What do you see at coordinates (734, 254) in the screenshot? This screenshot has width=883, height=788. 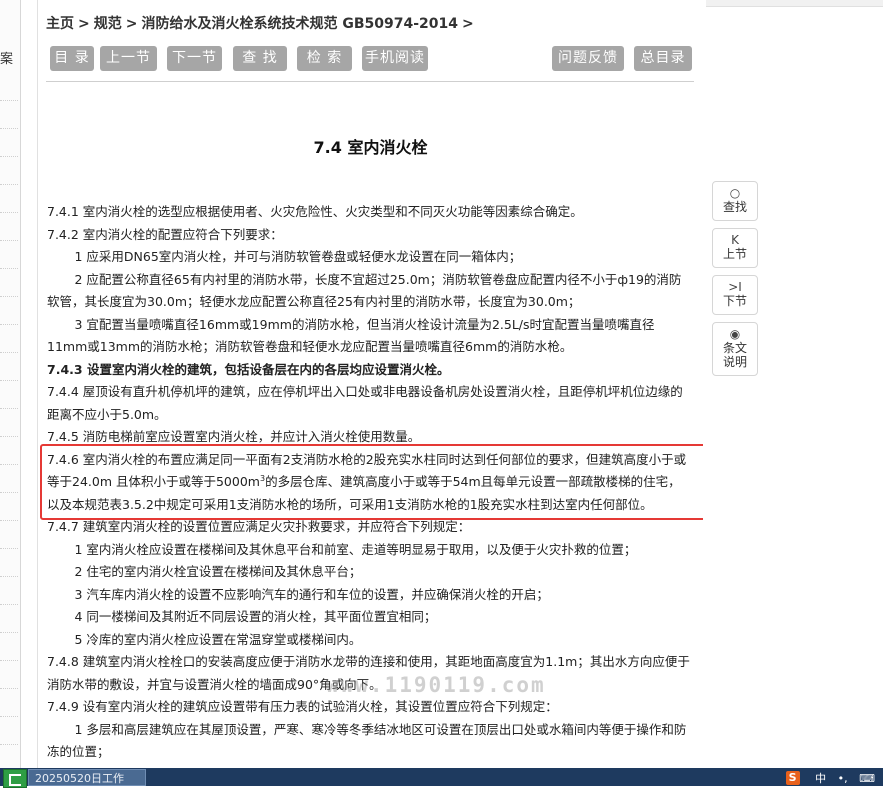 I see `side-prev-label: 上节` at bounding box center [734, 254].